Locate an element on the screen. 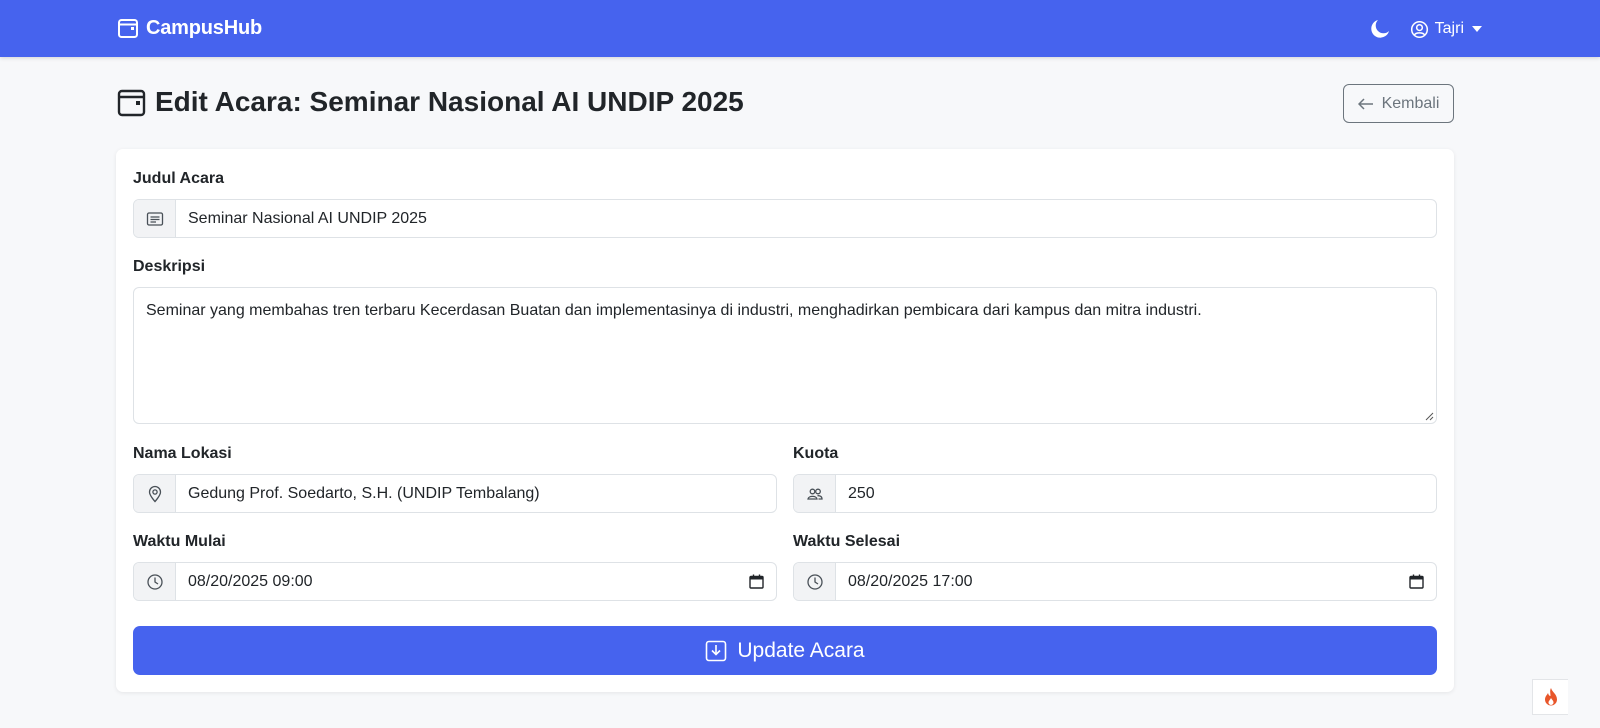 The height and width of the screenshot is (728, 1600). mulai-input-group: 08/20/2025 09:00 is located at coordinates (455, 581).